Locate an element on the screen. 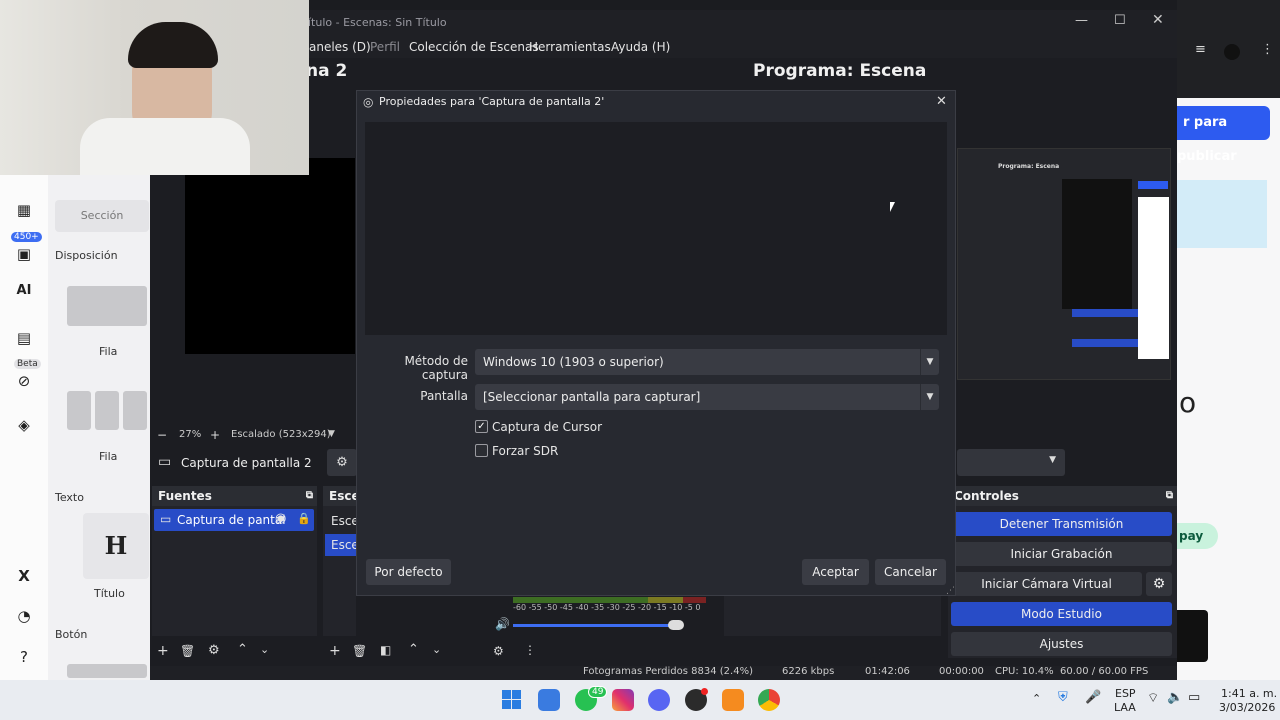  force-sdr-label: Forzar SDR is located at coordinates (525, 451).